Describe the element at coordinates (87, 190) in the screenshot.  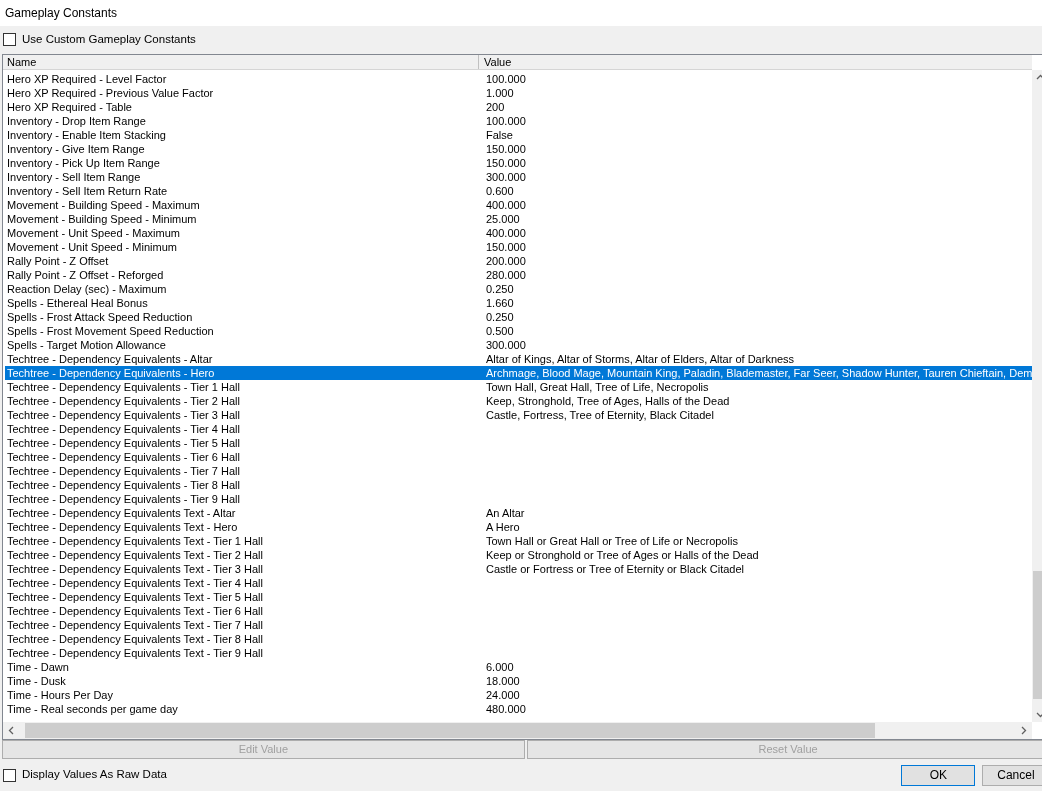
I see `constant-name: Inventory - Sell Item Return Rate` at that location.